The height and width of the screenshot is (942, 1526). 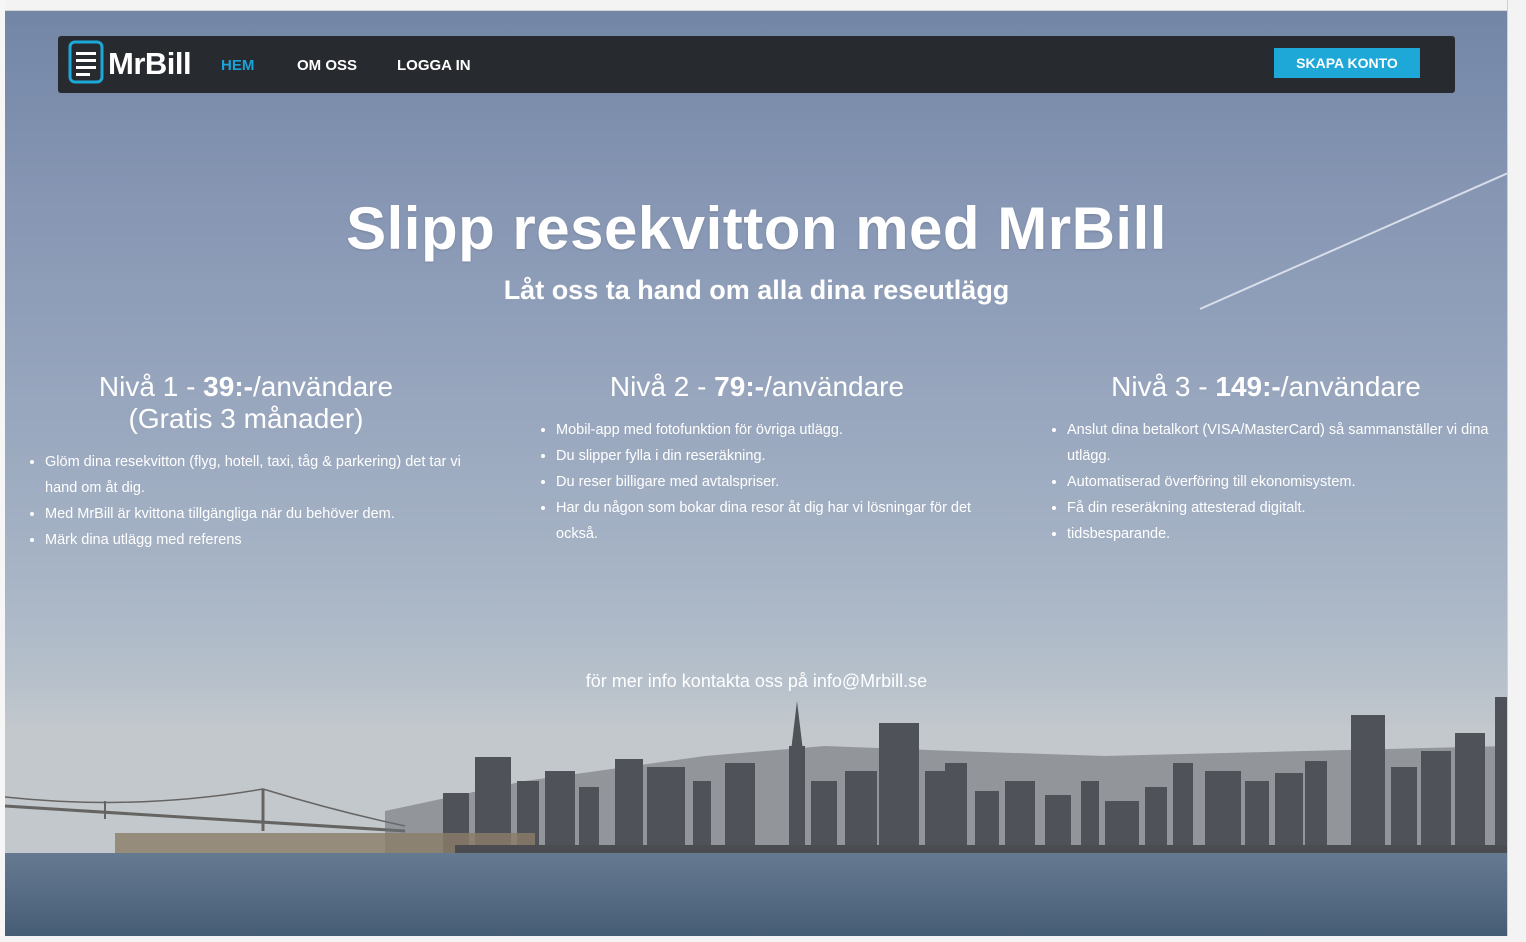 I want to click on logo: MrBill, so click(x=130, y=64).